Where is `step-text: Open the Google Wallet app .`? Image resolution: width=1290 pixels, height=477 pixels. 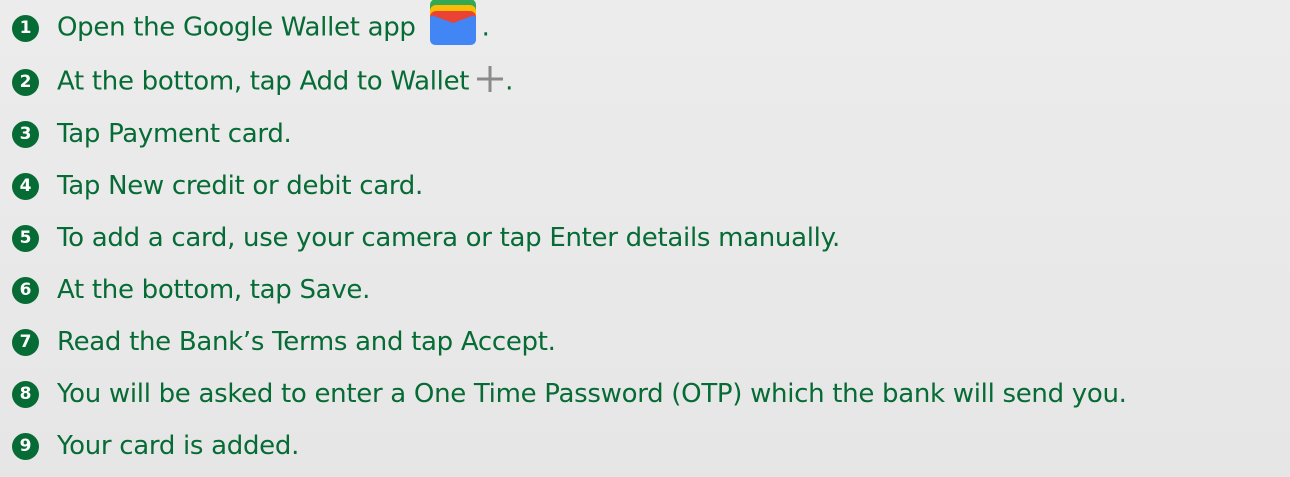
step-text: Open the Google Wallet app . is located at coordinates (273, 25).